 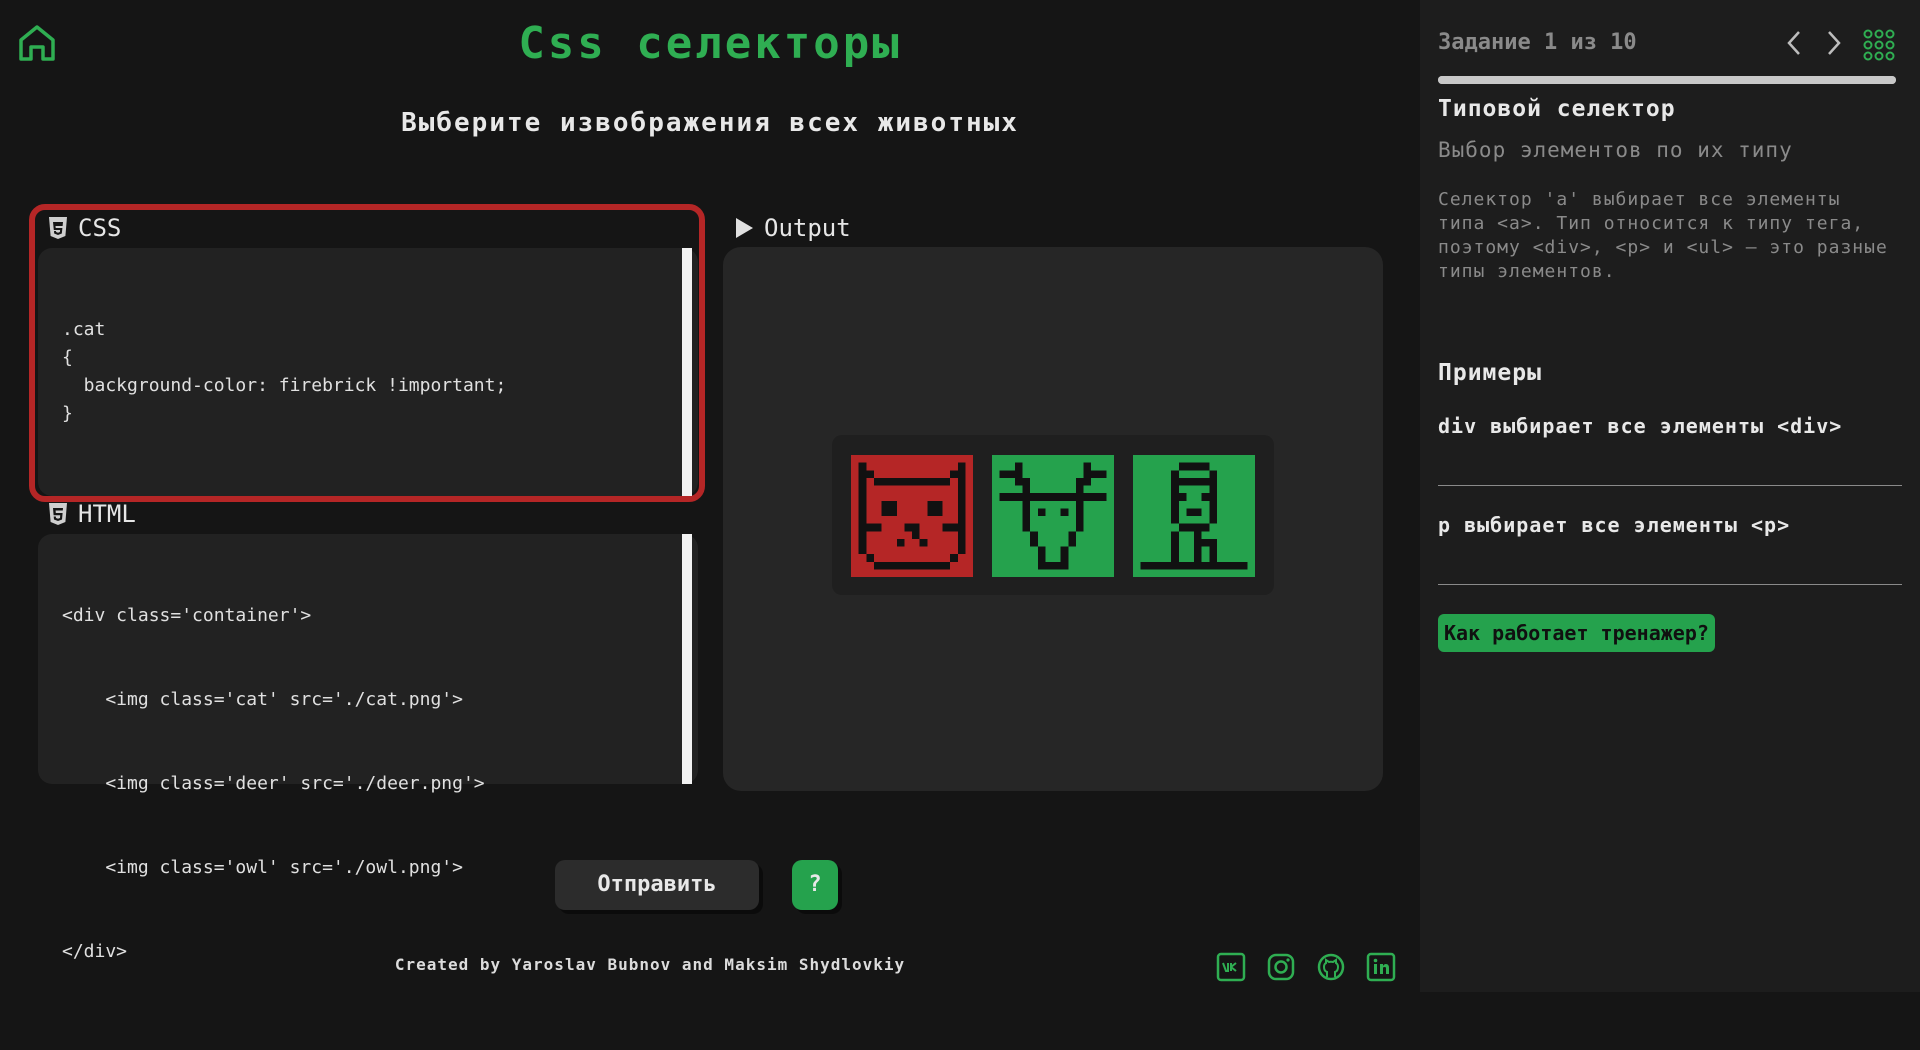 I want to click on html-label-text: HTML, so click(x=107, y=514).